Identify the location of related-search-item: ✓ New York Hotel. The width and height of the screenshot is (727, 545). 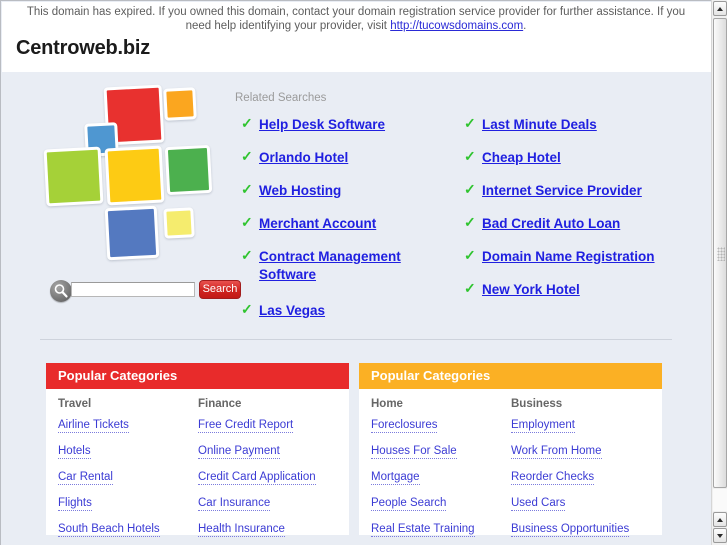
(579, 290).